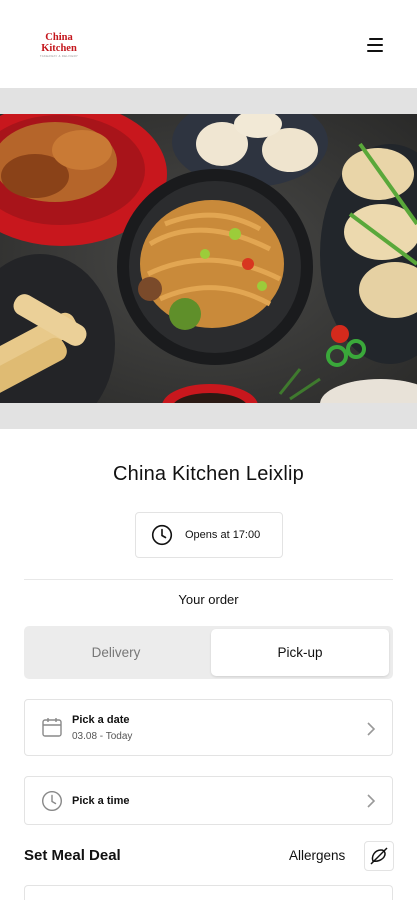 Image resolution: width=417 pixels, height=900 pixels. What do you see at coordinates (208, 727) in the screenshot?
I see `pick-date-button: Pick a date 03.08 - Today` at bounding box center [208, 727].